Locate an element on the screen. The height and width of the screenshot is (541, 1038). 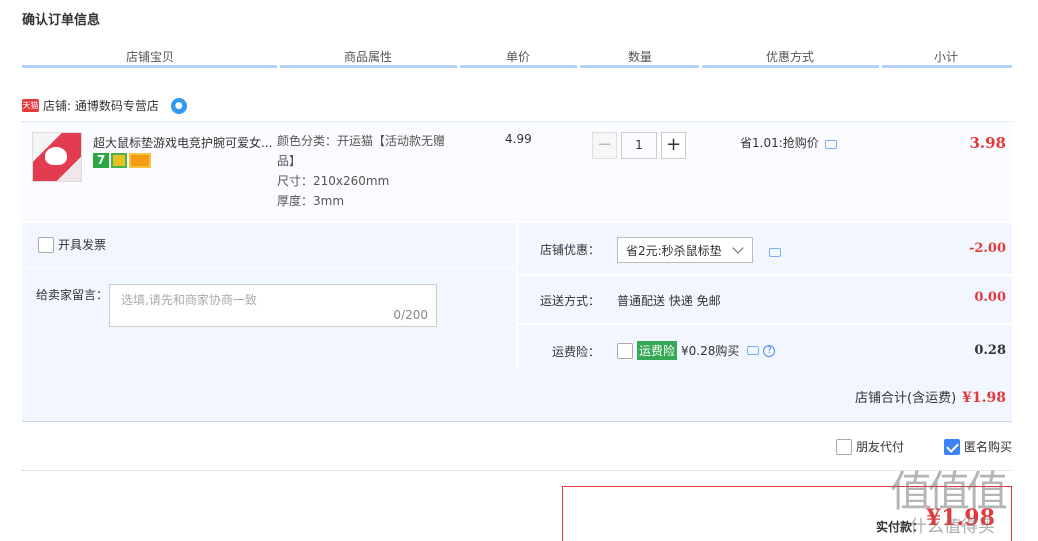
promotion-info-icon is located at coordinates (830, 144).